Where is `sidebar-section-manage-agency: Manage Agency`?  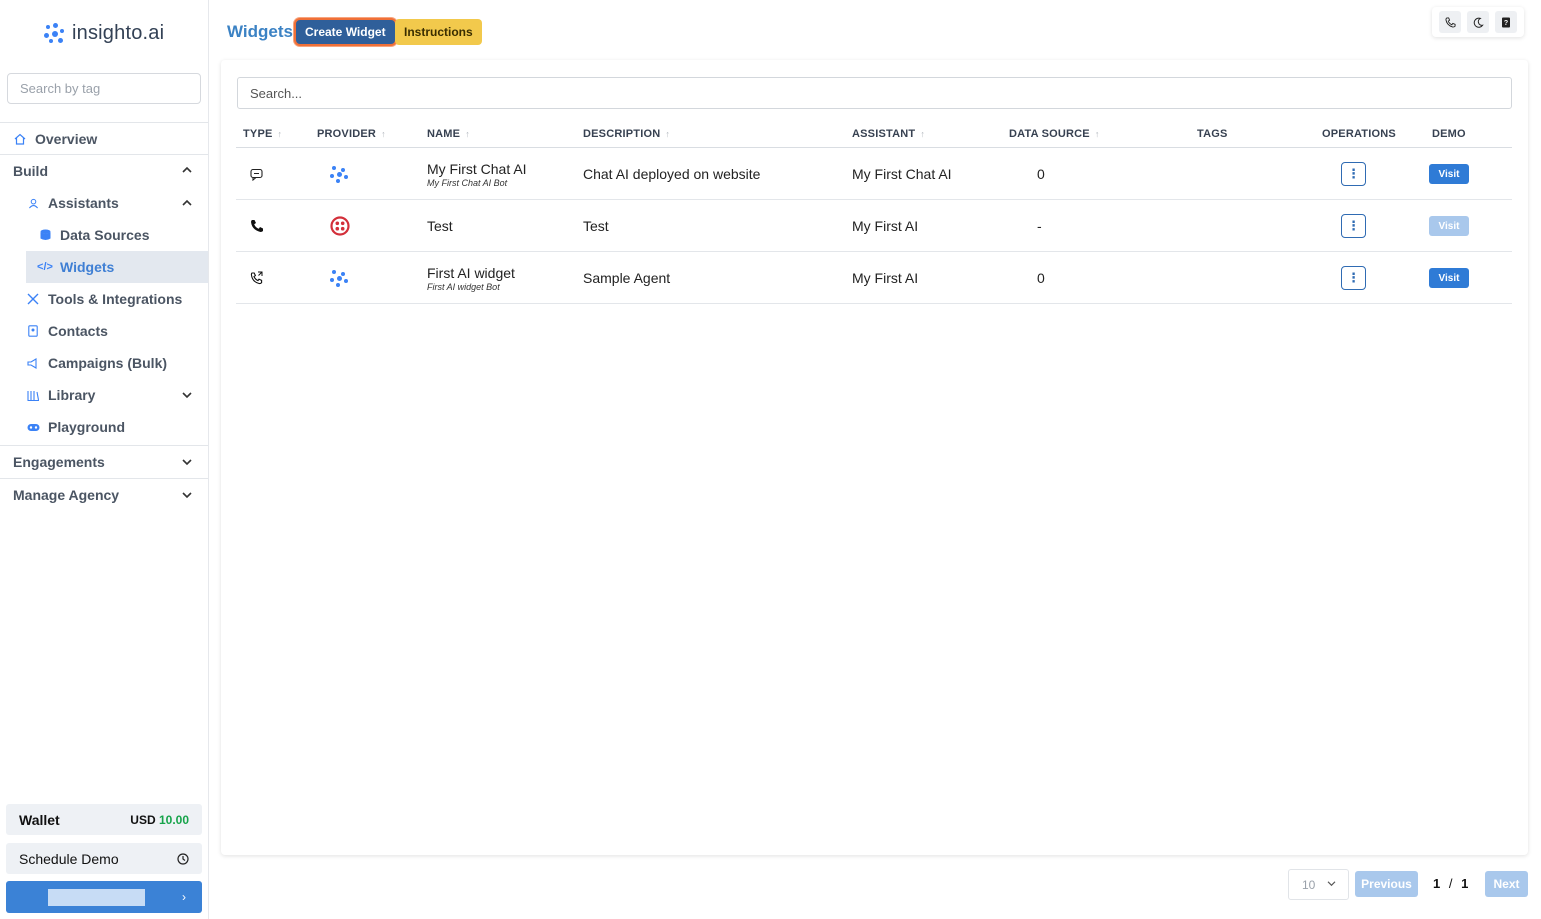 sidebar-section-manage-agency: Manage Agency is located at coordinates (104, 495).